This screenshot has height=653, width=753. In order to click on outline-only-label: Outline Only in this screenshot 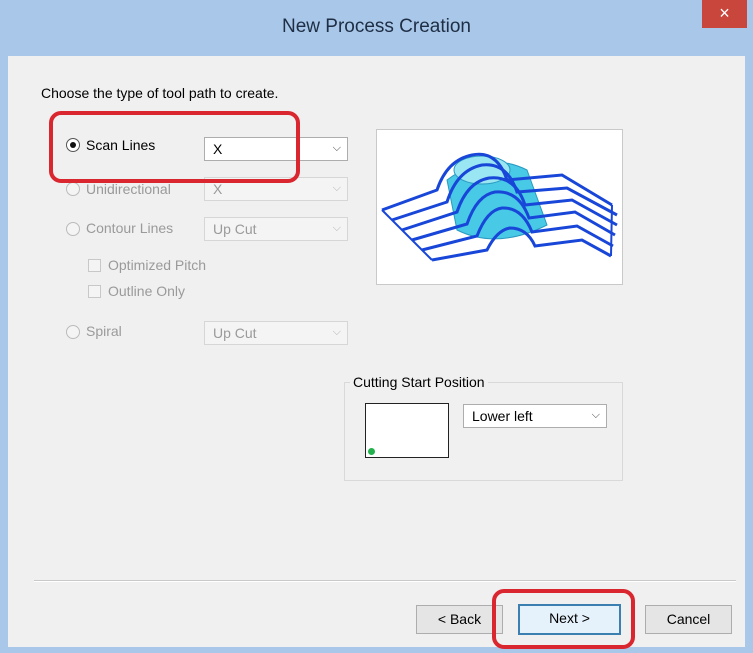, I will do `click(147, 291)`.